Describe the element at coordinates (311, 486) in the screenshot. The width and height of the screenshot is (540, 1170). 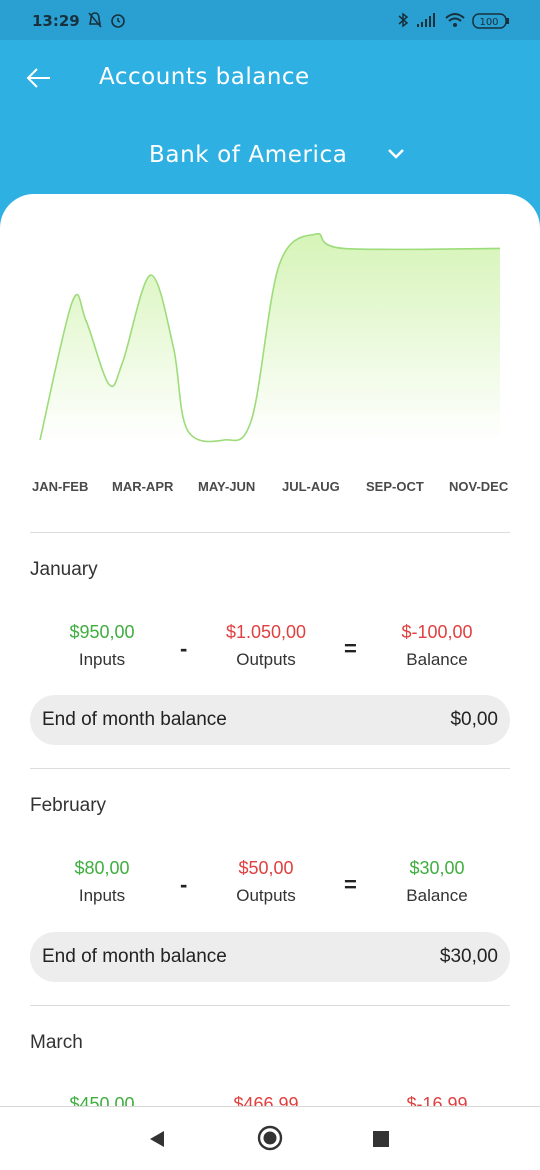
I see `x-tick-label: JUL-AUG` at that location.